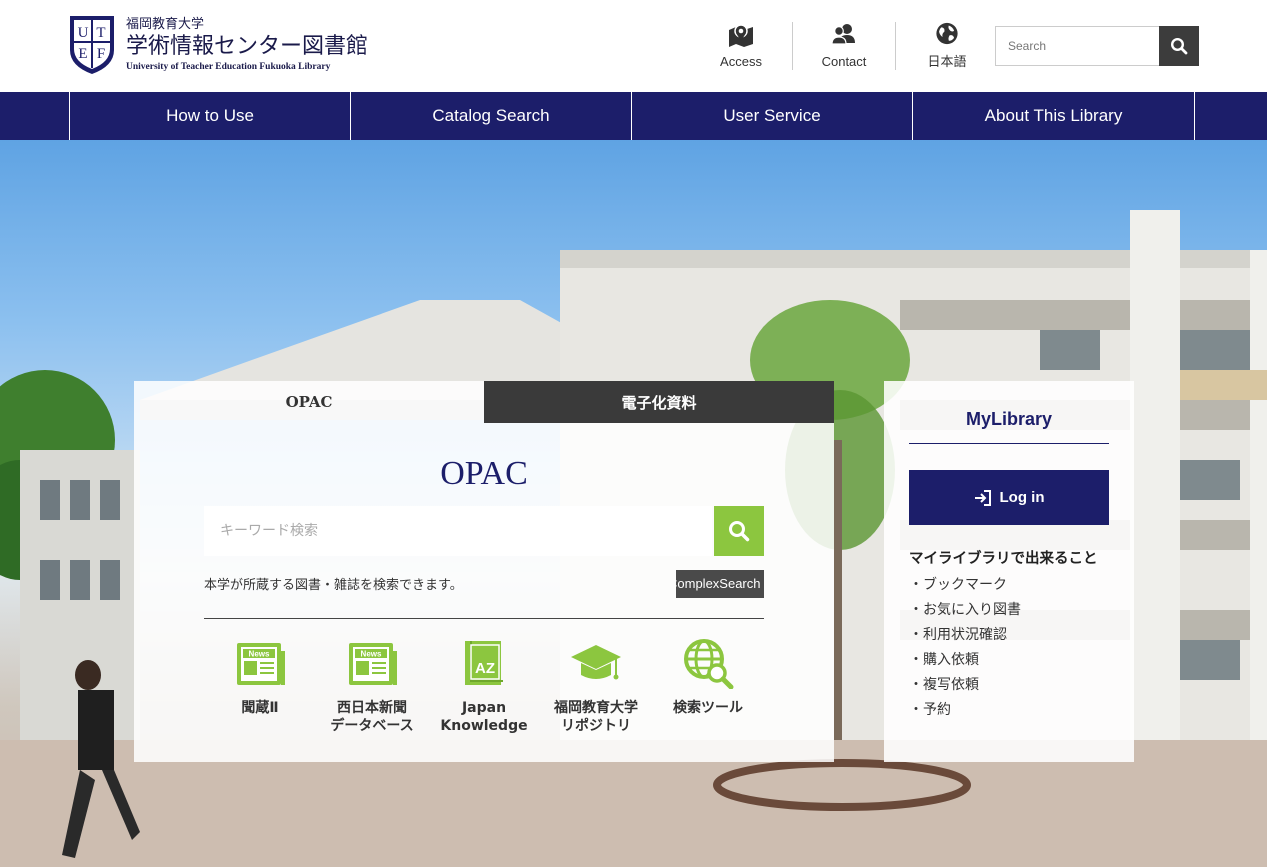 The width and height of the screenshot is (1267, 867). What do you see at coordinates (958, 635) in the screenshot?
I see `feature-item: ・利用状況確認` at bounding box center [958, 635].